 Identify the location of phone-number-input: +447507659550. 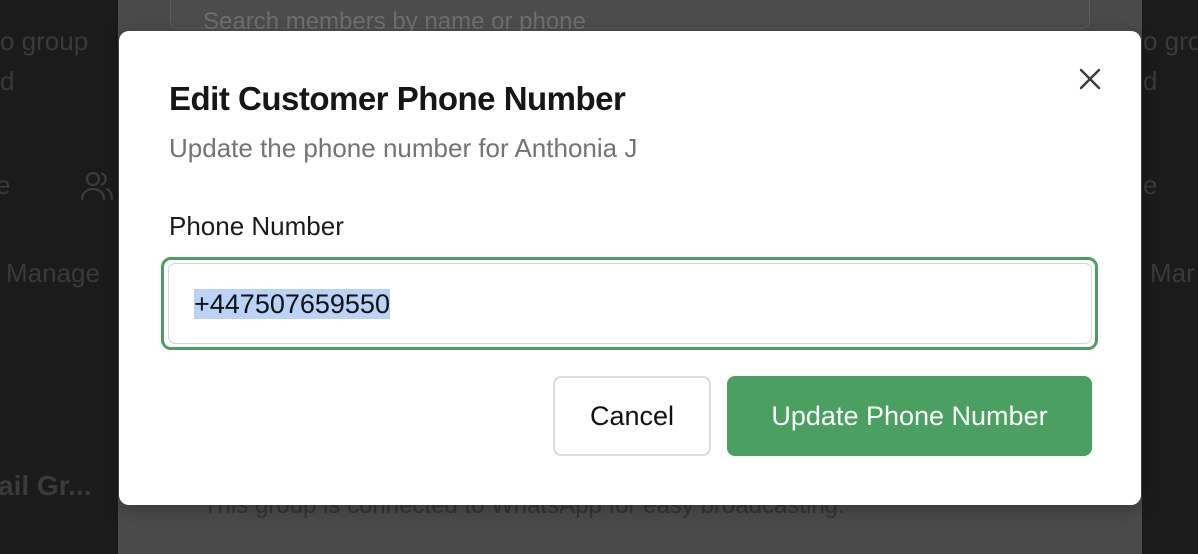
(630, 303).